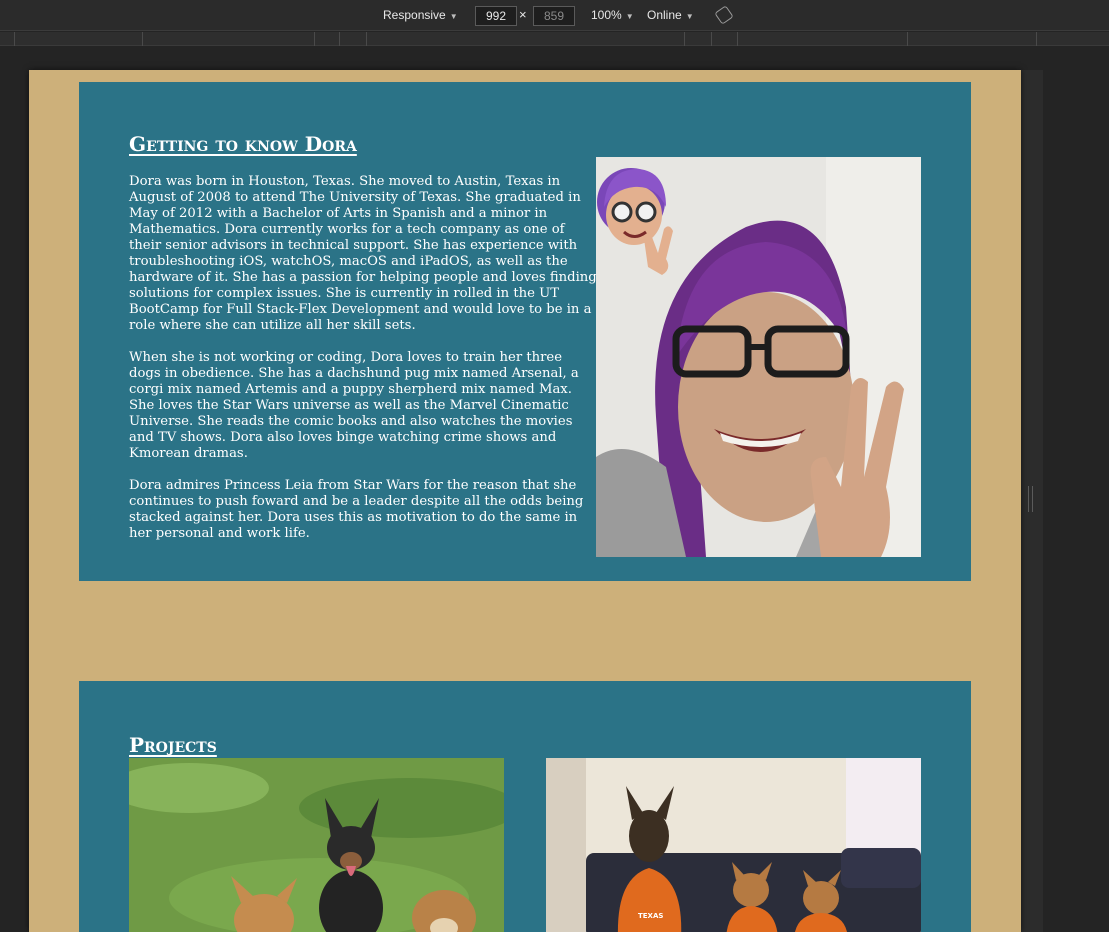 The height and width of the screenshot is (932, 1109). I want to click on profile-photo, so click(758, 357).